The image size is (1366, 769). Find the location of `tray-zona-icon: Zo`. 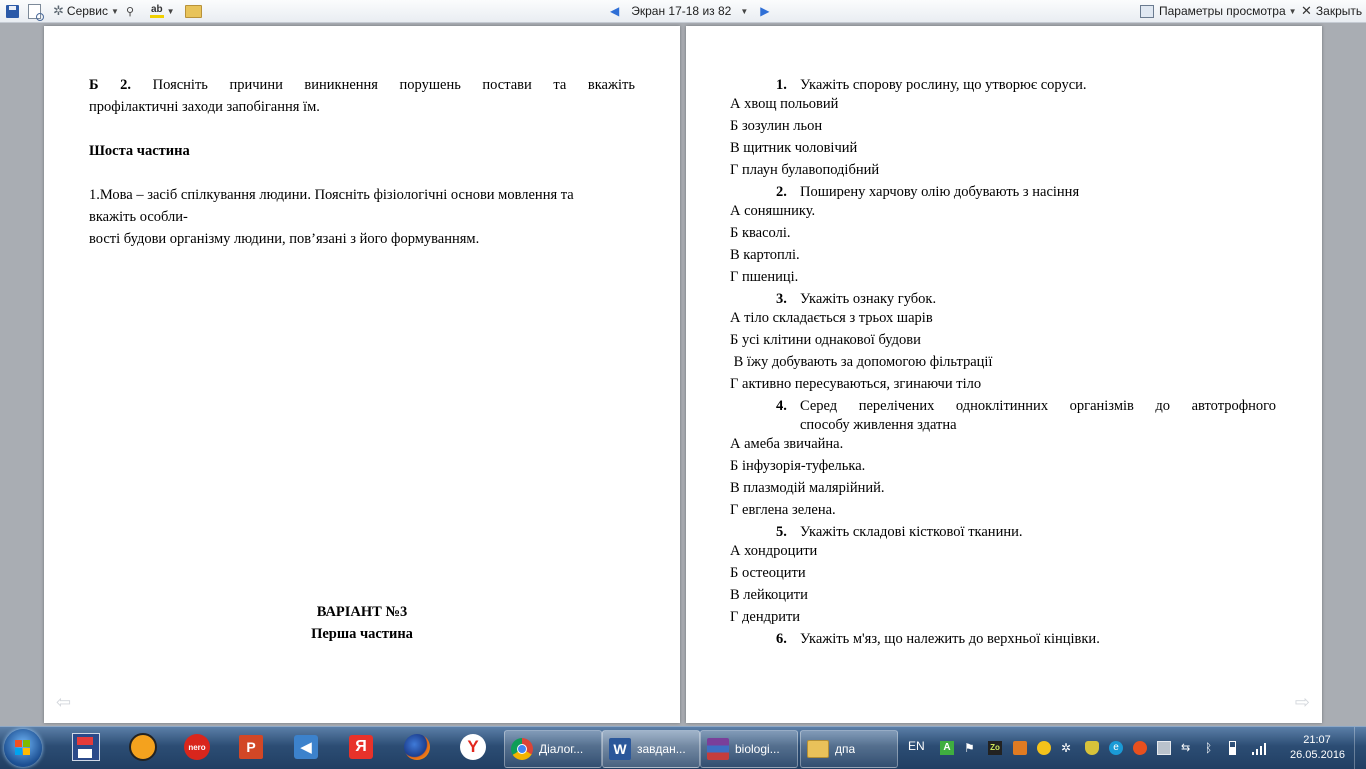

tray-zona-icon: Zo is located at coordinates (995, 748).